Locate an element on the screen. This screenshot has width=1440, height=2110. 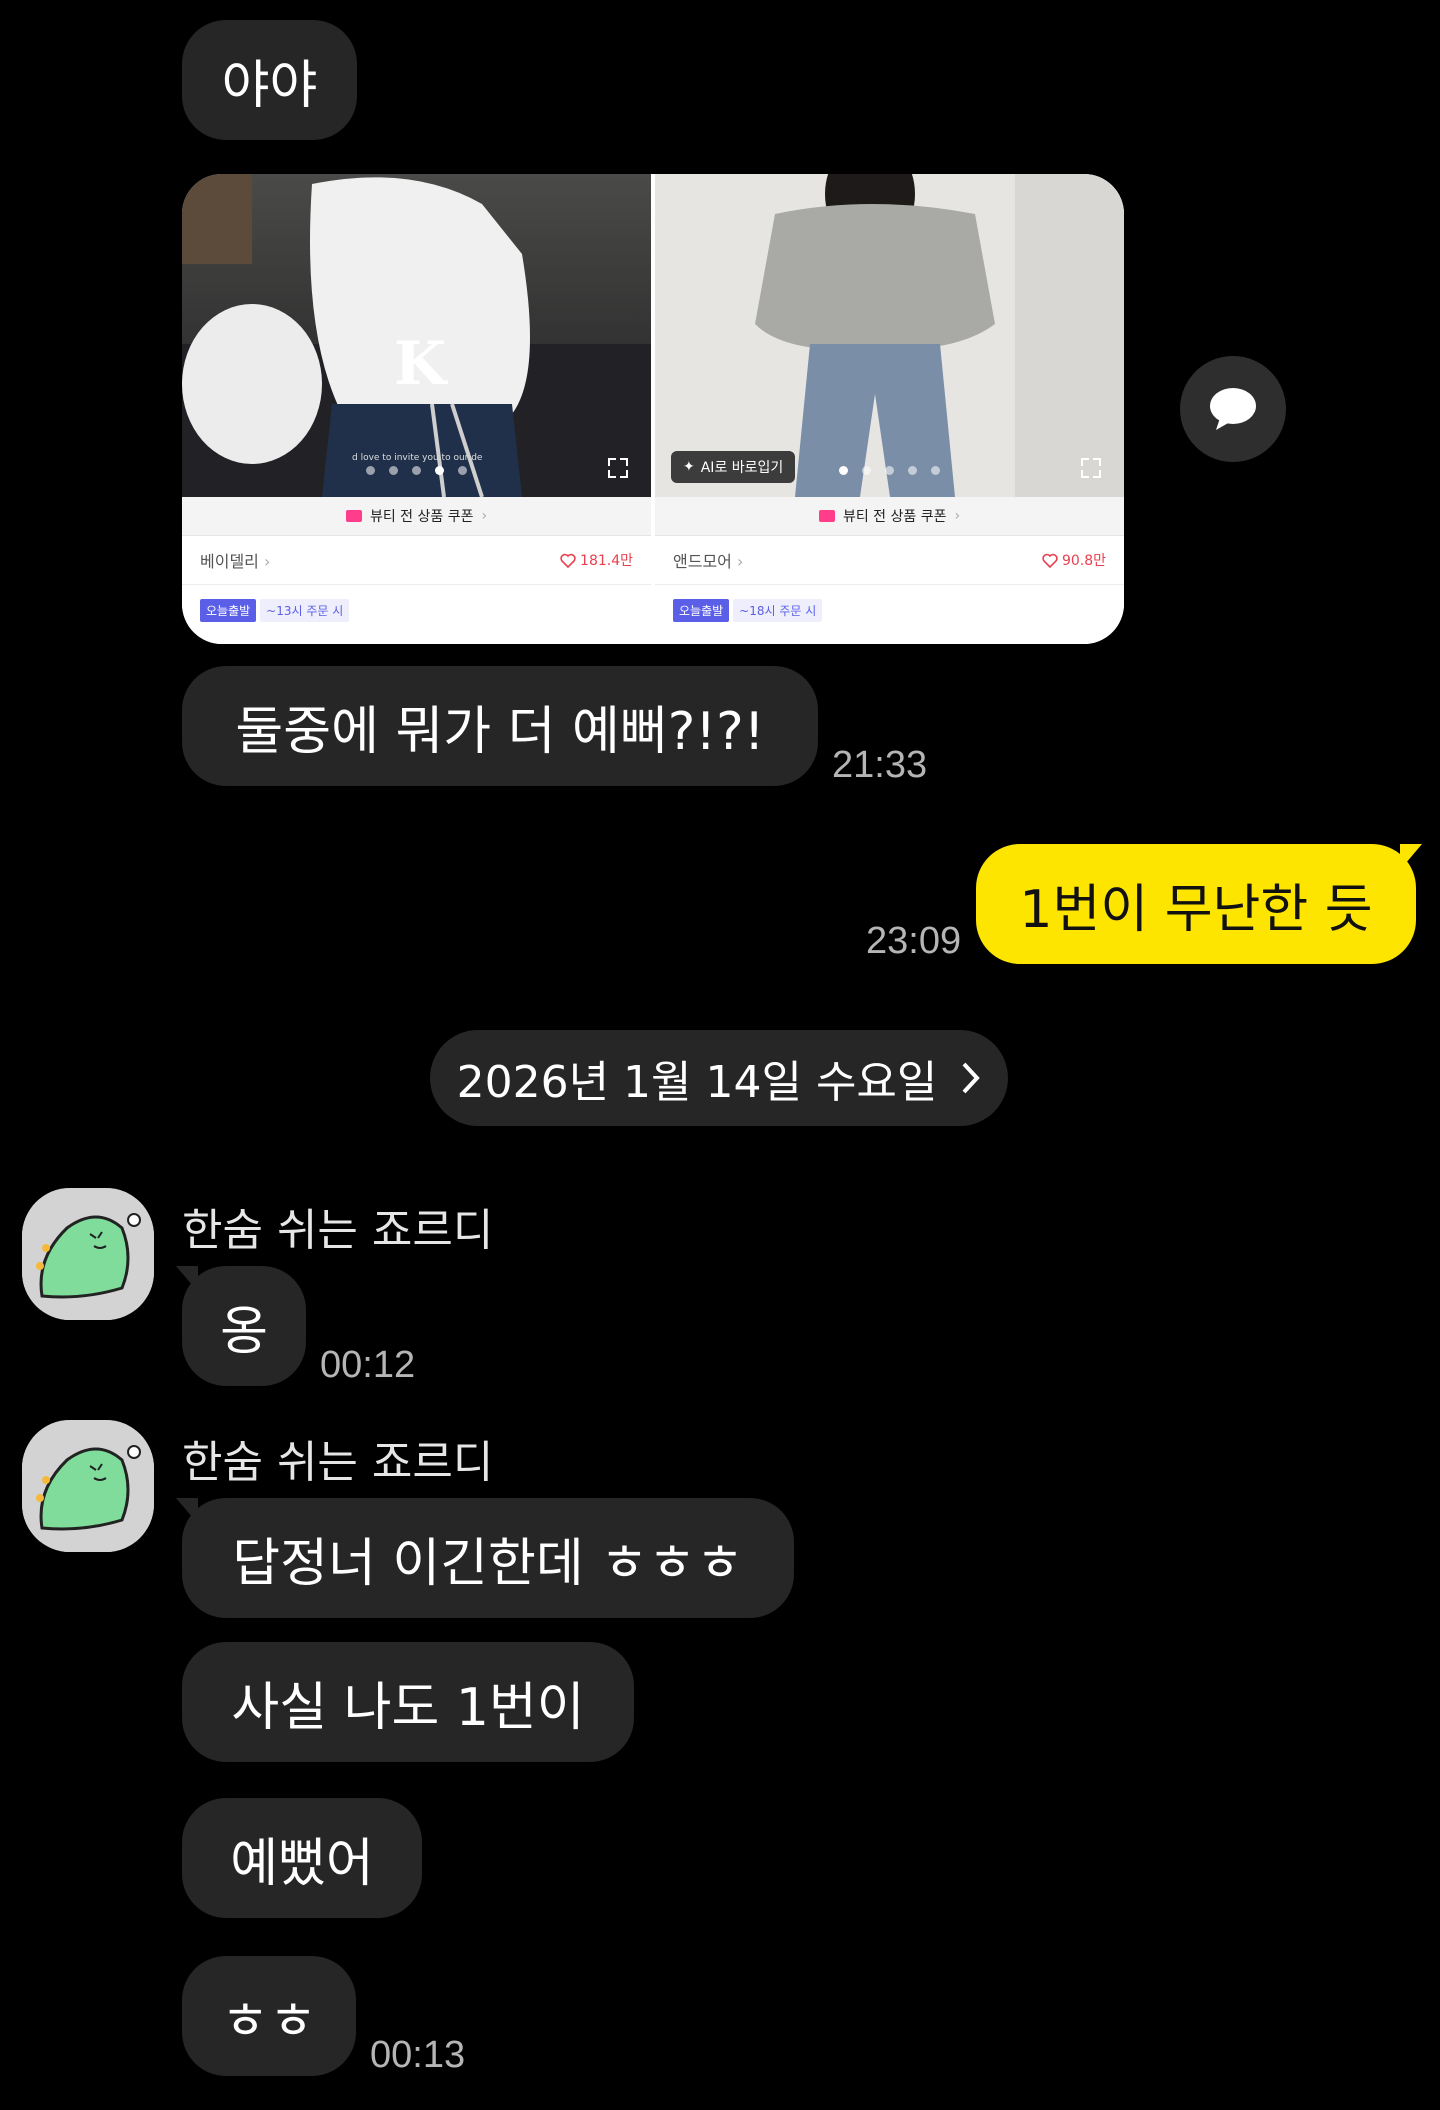
my-message-bubble: 1번이 무난한 듯 is located at coordinates (1196, 904).